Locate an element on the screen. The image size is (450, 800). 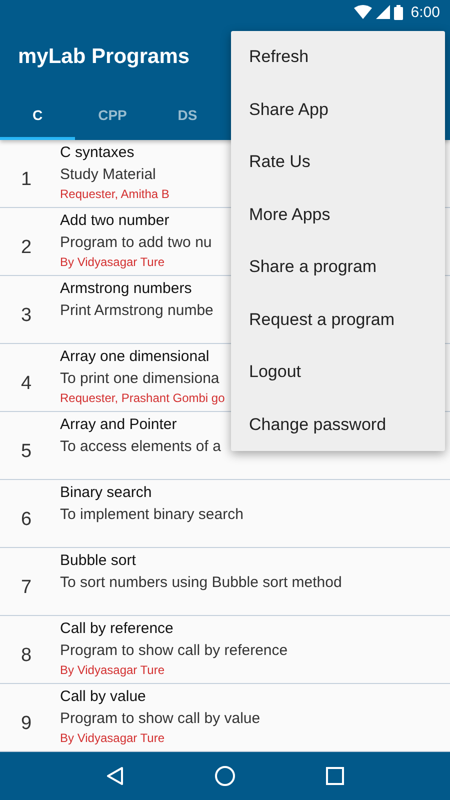
program-description: To access elements of a is located at coordinates (140, 447).